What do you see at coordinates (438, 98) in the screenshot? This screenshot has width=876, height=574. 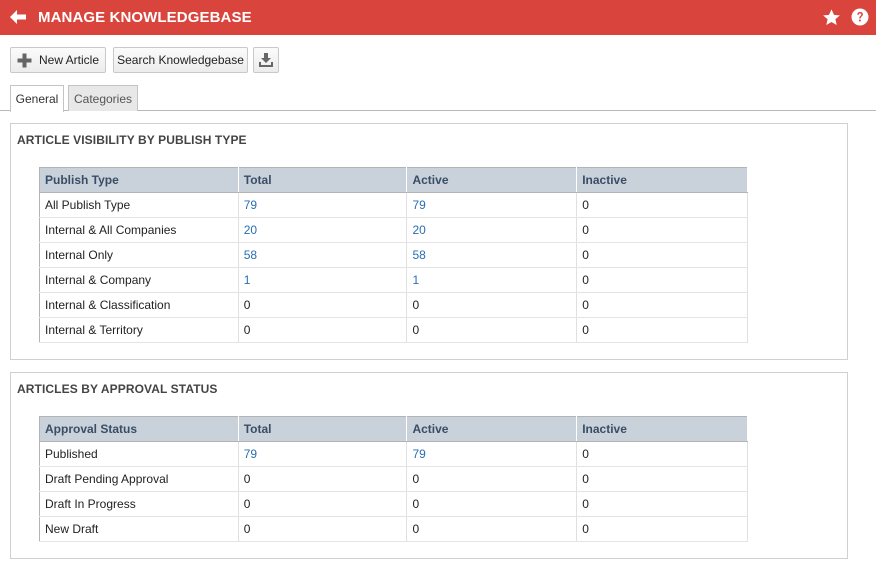 I see `tab-bar: General Categories` at bounding box center [438, 98].